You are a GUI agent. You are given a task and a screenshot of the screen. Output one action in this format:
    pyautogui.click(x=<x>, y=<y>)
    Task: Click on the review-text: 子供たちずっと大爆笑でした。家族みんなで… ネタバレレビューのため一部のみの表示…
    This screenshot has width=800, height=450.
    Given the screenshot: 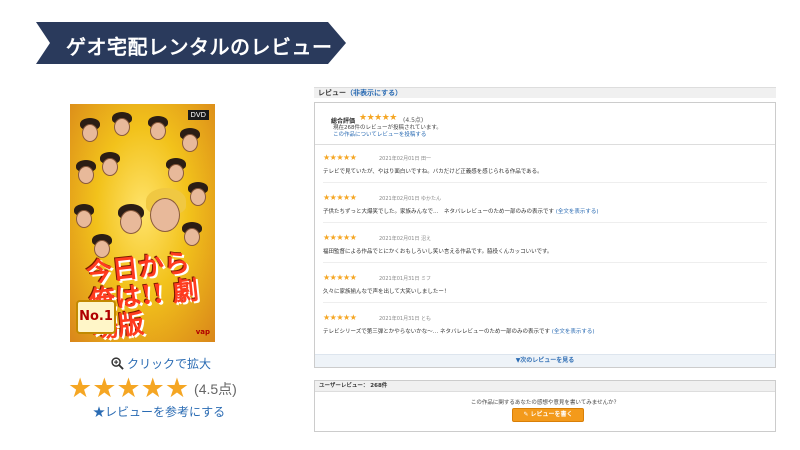 What is the action you would take?
    pyautogui.click(x=439, y=212)
    